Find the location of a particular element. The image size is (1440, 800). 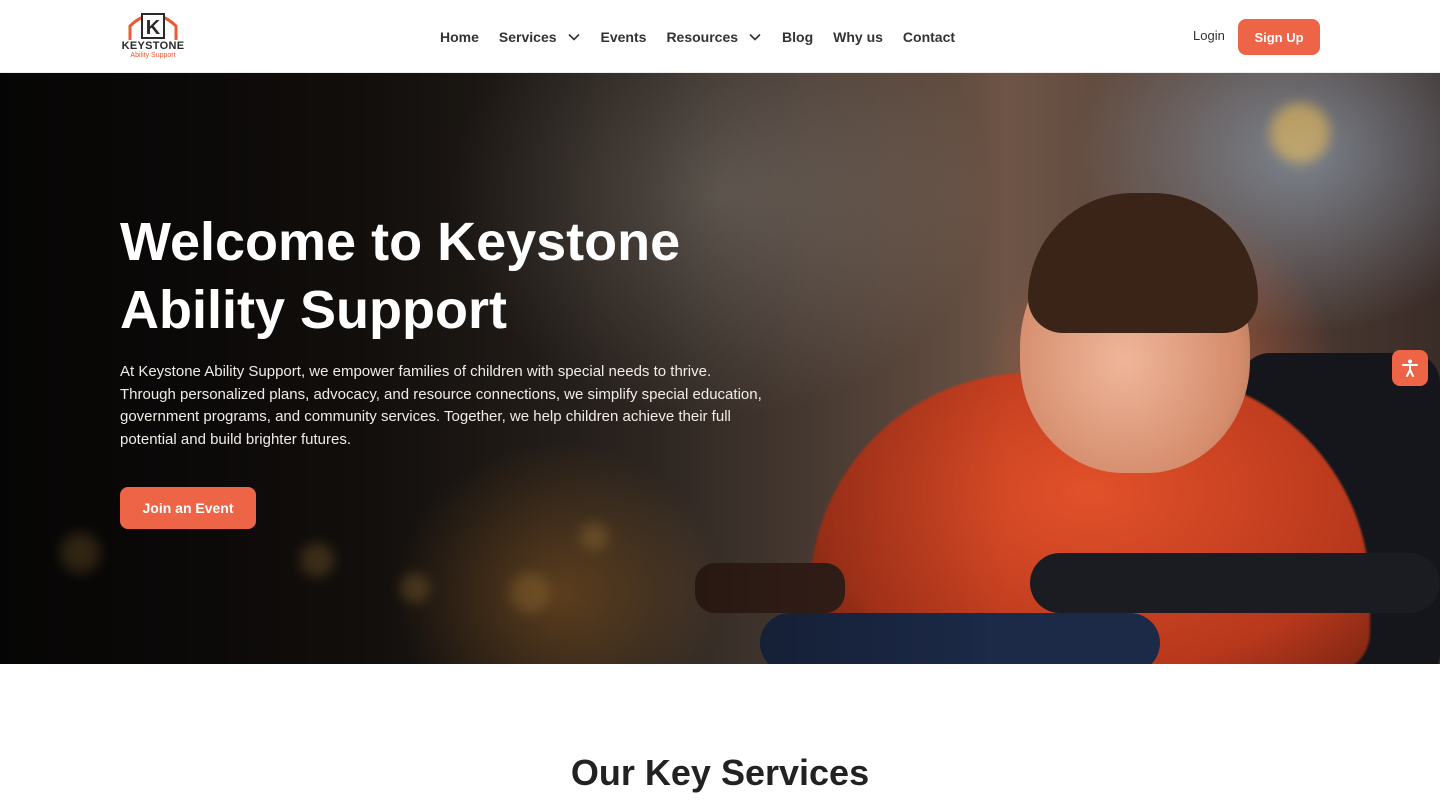

svg-text: K is located at coordinates (153, 28).